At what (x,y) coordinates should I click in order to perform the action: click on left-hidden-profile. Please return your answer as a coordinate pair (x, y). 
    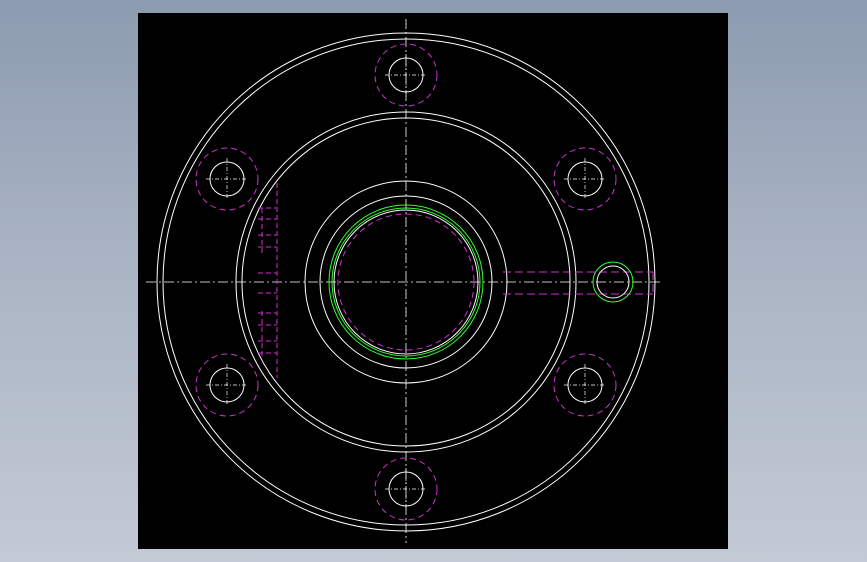
    Looking at the image, I should click on (268, 280).